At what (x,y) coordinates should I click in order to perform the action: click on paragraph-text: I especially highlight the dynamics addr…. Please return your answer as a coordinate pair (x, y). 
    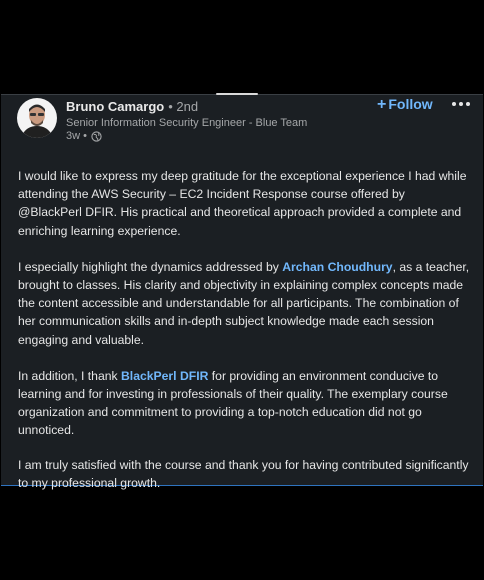
    Looking at the image, I should click on (150, 266).